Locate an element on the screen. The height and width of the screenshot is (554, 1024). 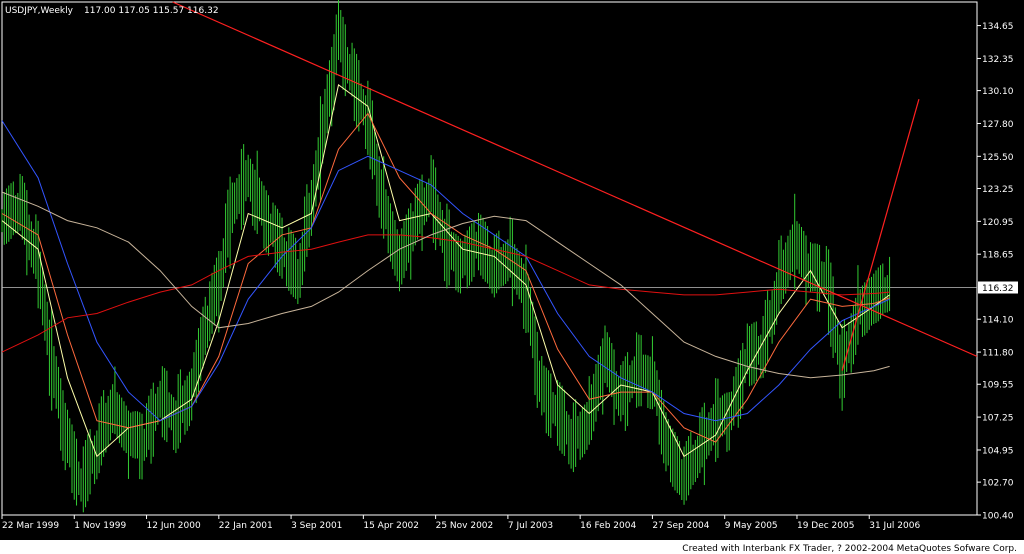
y-tick-label: 125.50 is located at coordinates (998, 158).